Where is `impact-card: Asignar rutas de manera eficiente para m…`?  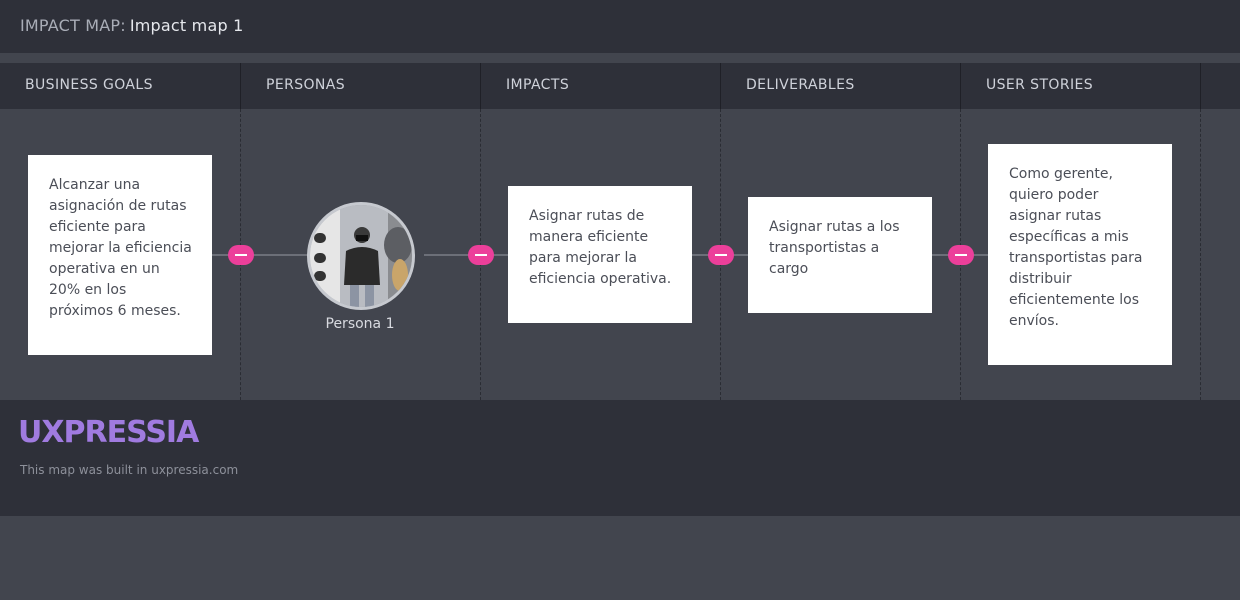
impact-card: Asignar rutas de manera eficiente para m… is located at coordinates (600, 254).